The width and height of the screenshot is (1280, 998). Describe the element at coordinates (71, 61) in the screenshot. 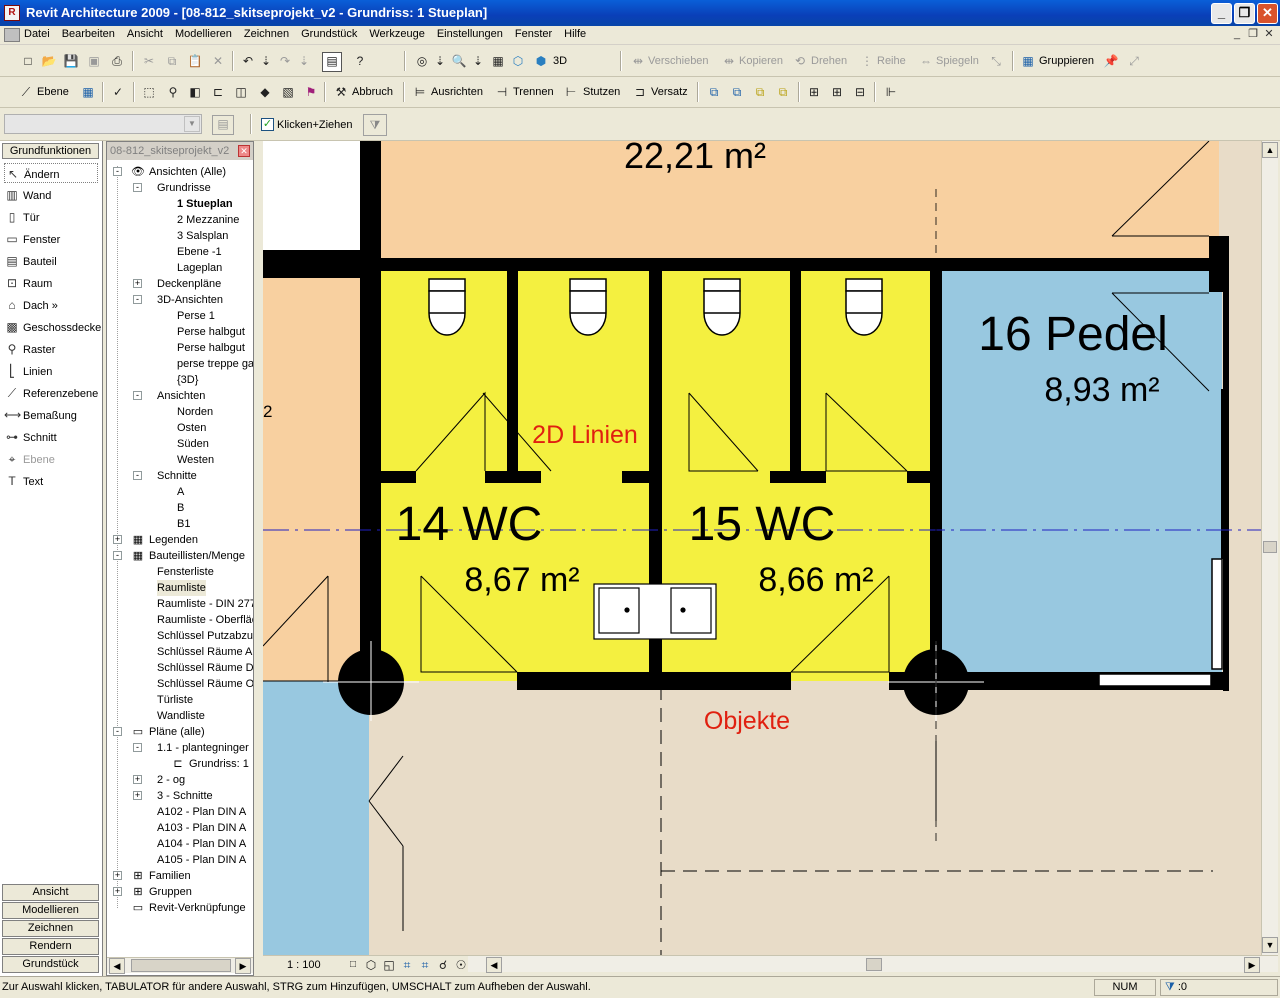

I see `save-icon: 💾` at that location.